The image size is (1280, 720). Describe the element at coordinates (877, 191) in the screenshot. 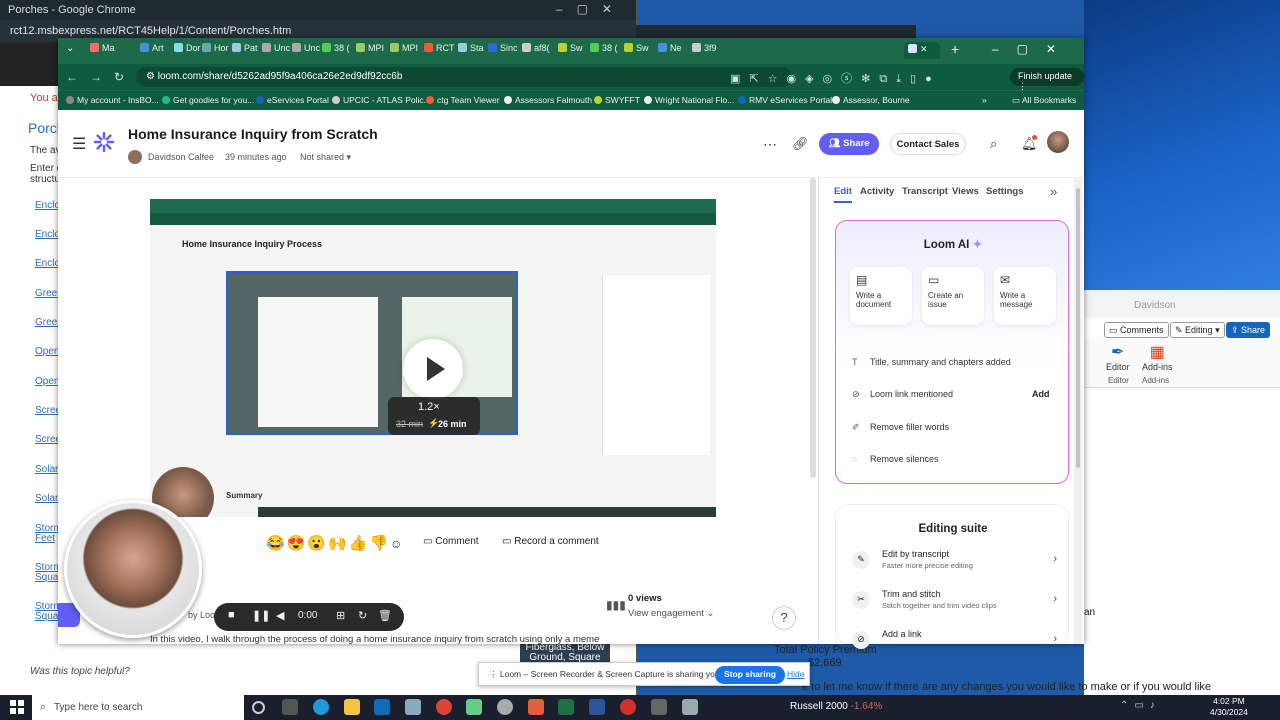

I see `tab-activity: Activity` at that location.